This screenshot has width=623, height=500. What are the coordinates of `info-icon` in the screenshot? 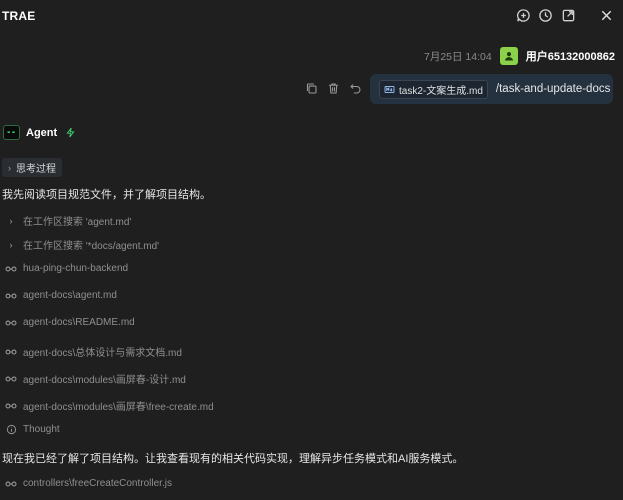 It's located at (11, 429).